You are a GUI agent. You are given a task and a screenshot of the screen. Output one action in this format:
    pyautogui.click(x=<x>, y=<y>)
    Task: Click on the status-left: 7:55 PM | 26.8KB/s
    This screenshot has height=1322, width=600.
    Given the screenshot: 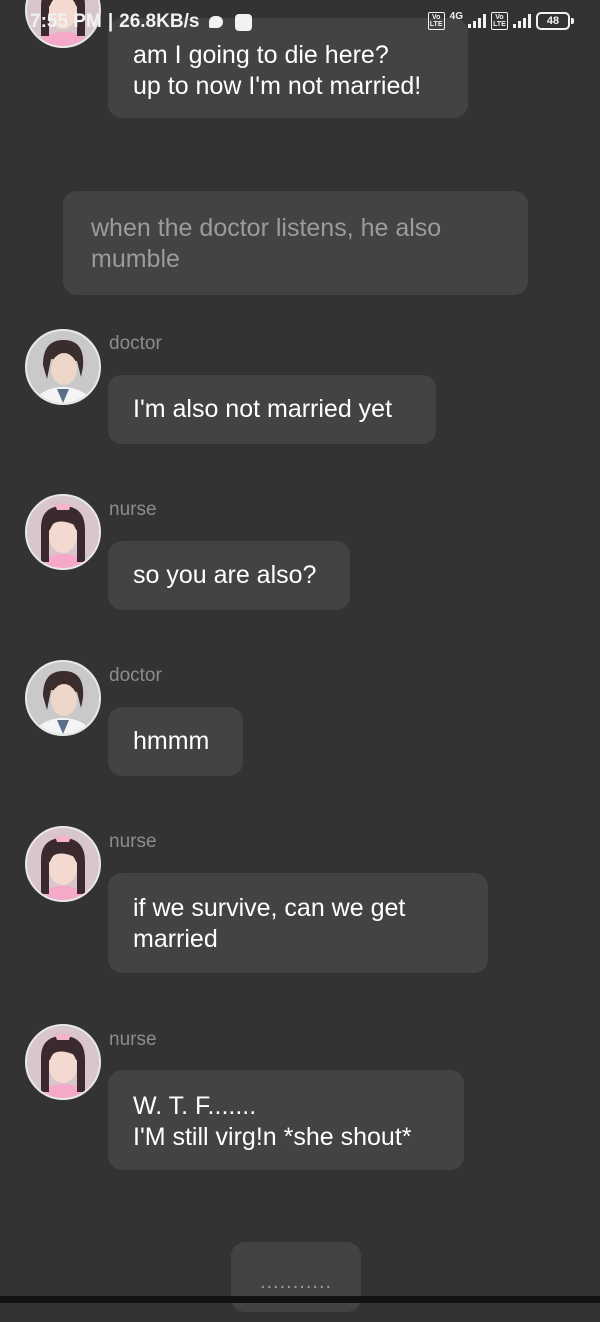 What is the action you would take?
    pyautogui.click(x=141, y=22)
    